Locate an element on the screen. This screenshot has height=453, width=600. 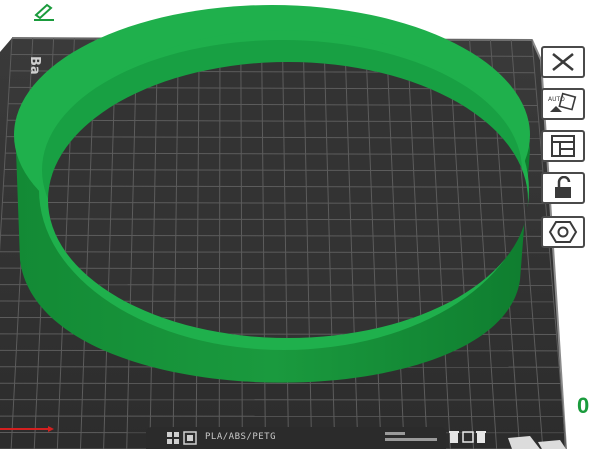
trash-icon is located at coordinates (454, 438).